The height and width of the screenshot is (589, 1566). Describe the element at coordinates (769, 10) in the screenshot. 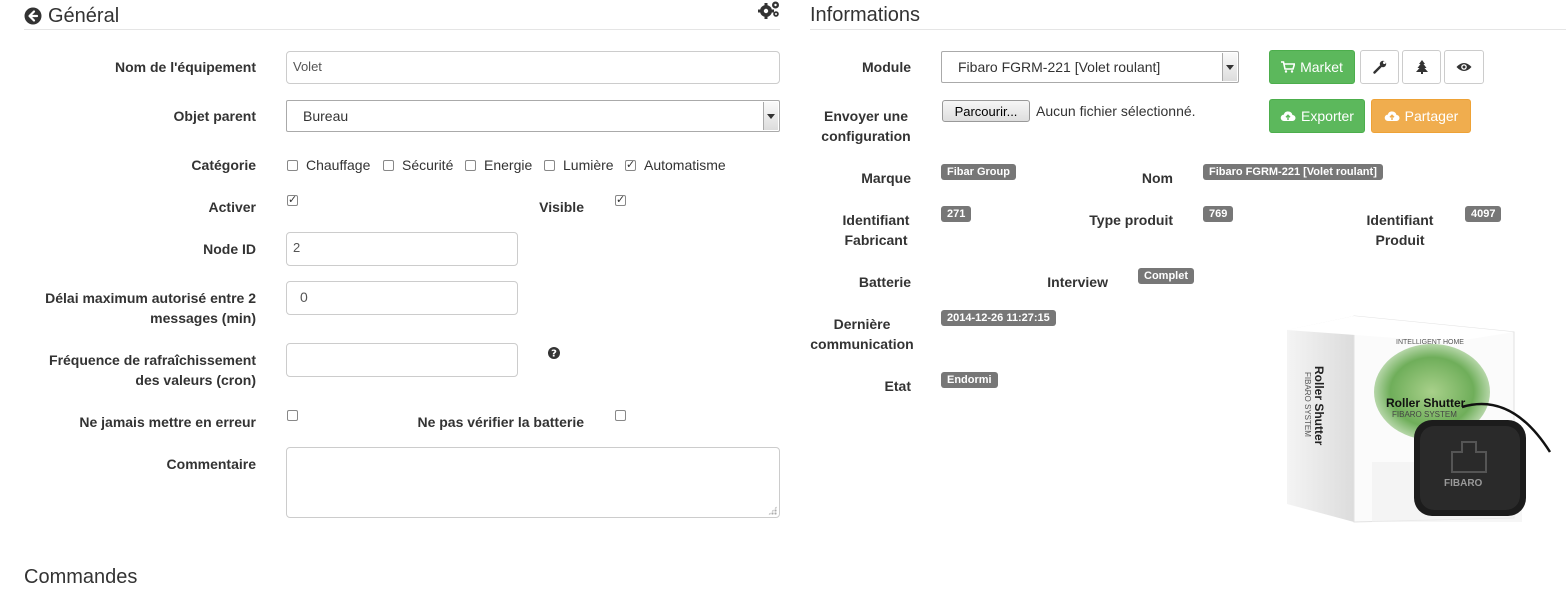

I see `gears-icon` at that location.